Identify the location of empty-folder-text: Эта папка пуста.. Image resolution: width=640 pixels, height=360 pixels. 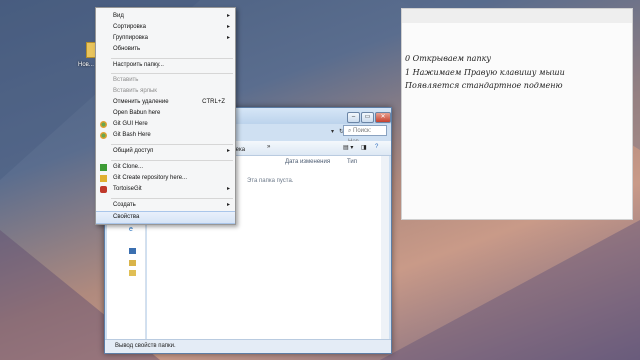
(270, 181).